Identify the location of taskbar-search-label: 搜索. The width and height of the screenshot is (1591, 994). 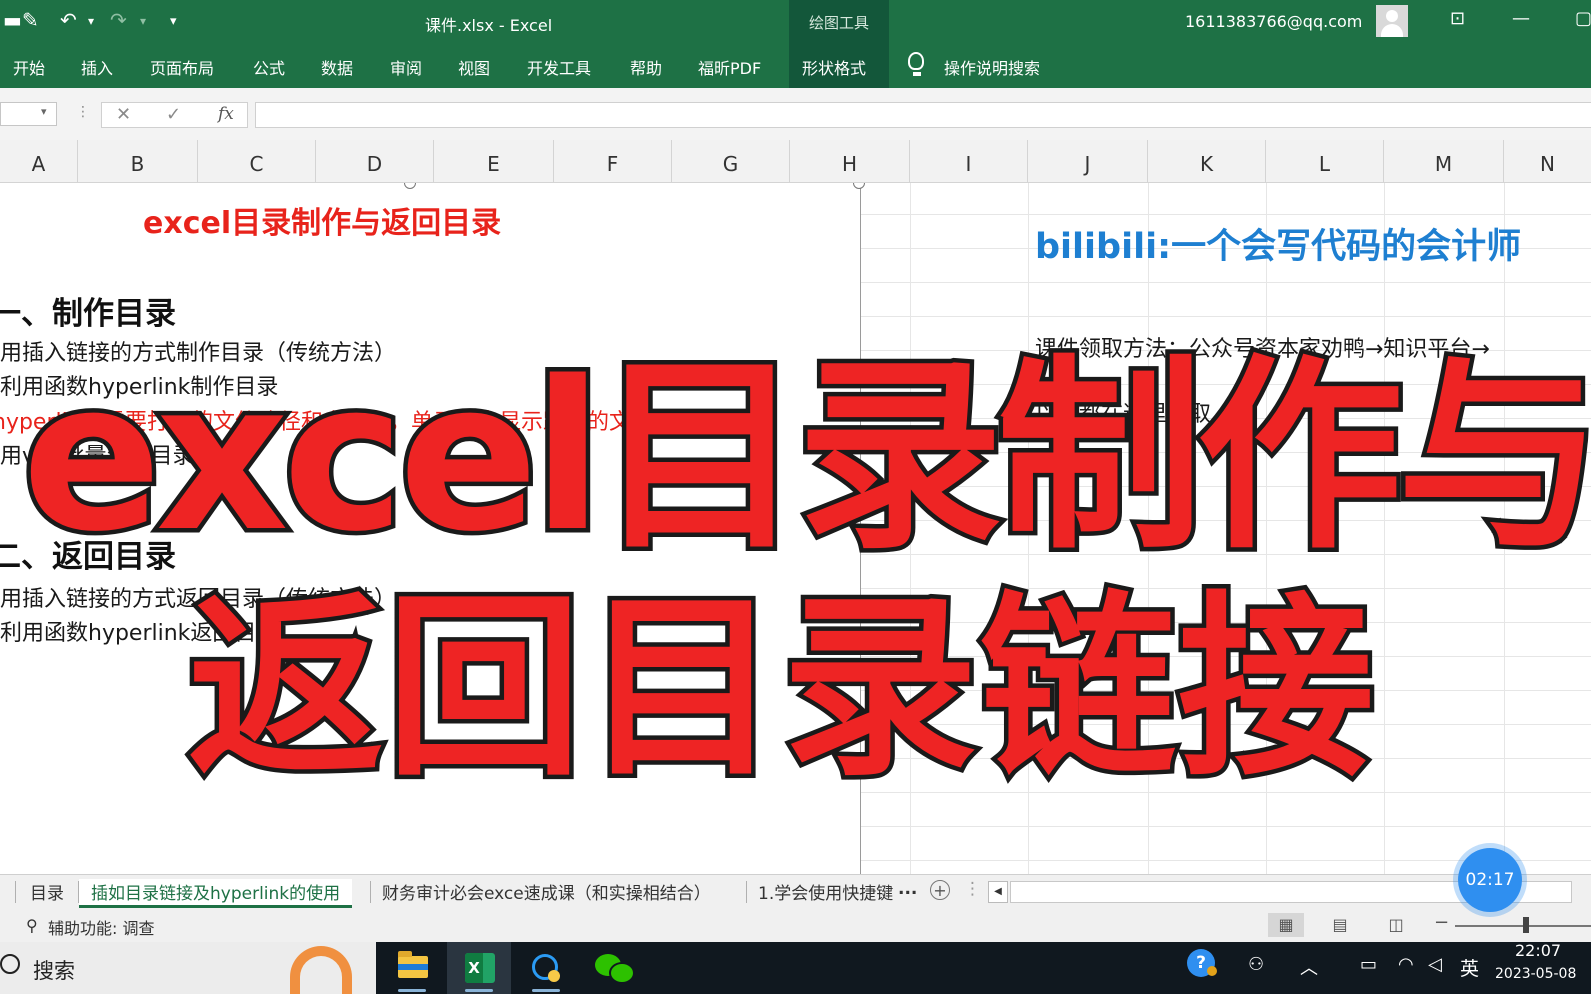
(54, 971).